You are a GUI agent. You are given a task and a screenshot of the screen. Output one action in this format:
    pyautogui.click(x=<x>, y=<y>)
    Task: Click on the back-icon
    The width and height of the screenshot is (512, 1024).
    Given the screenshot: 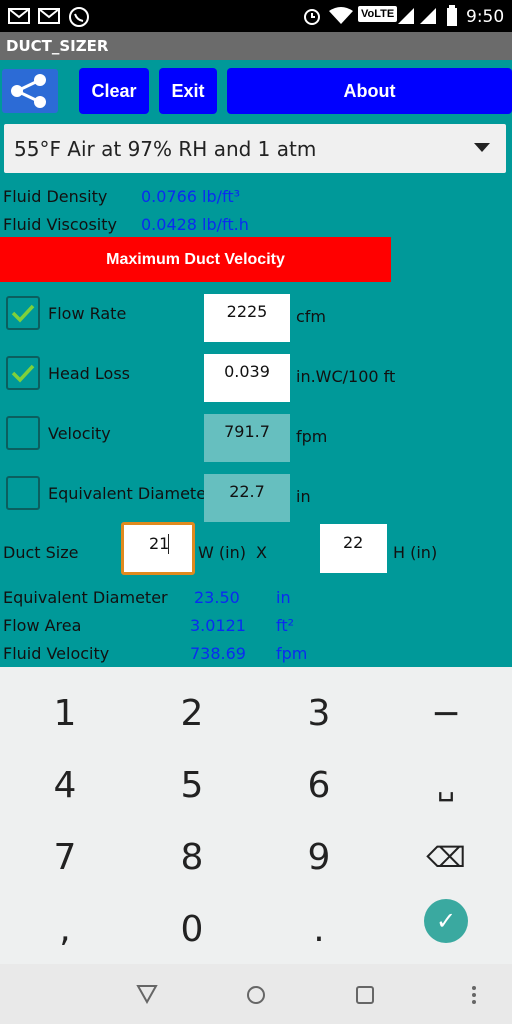 What is the action you would take?
    pyautogui.click(x=147, y=994)
    